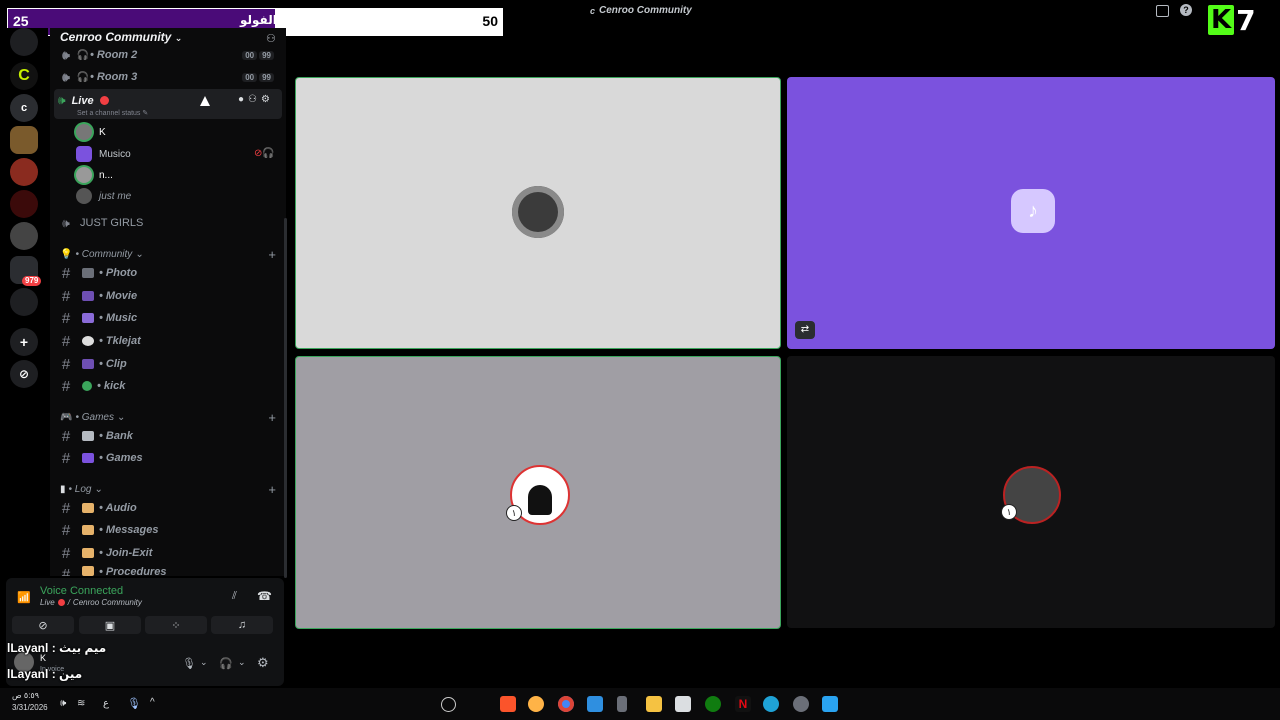 Image resolution: width=1280 pixels, height=720 pixels. What do you see at coordinates (743, 704) in the screenshot?
I see `netflix-icon: N` at bounding box center [743, 704].